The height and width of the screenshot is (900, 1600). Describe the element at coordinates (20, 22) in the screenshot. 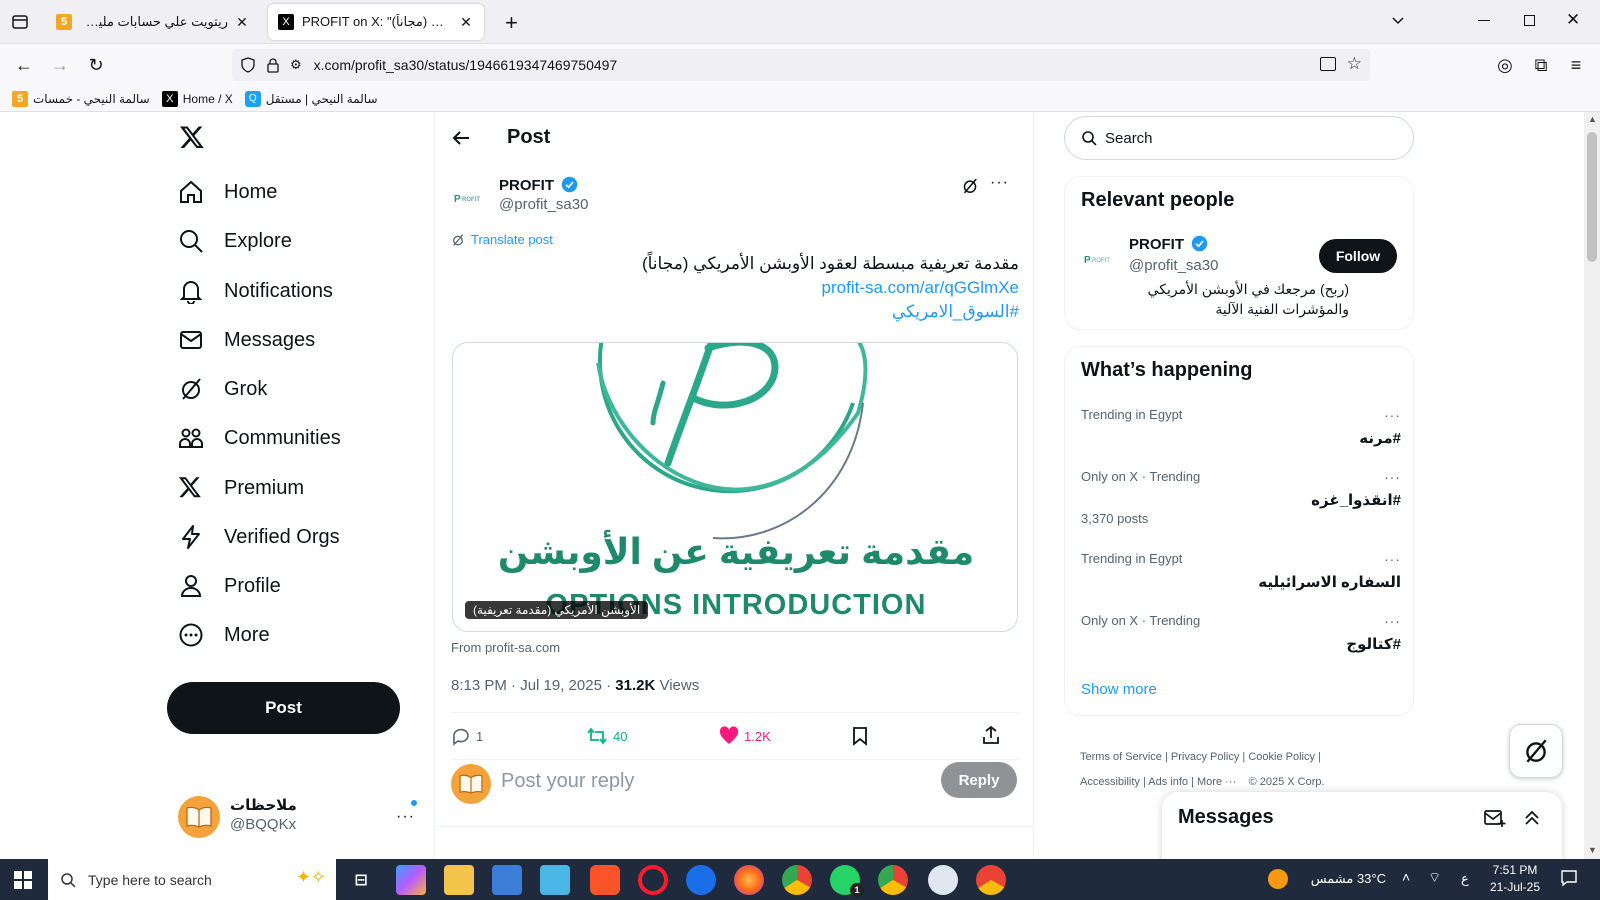

I see `tab-list-icon` at that location.